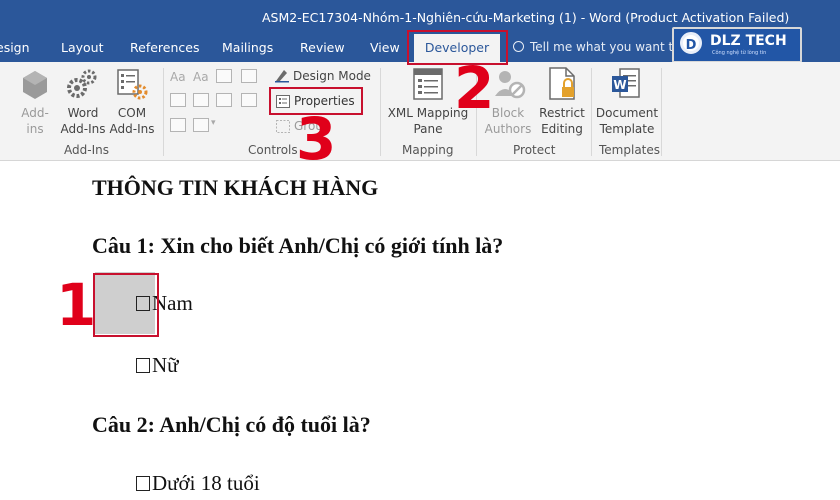 The image size is (840, 500). I want to click on legacy-tools-icon, so click(201, 125).